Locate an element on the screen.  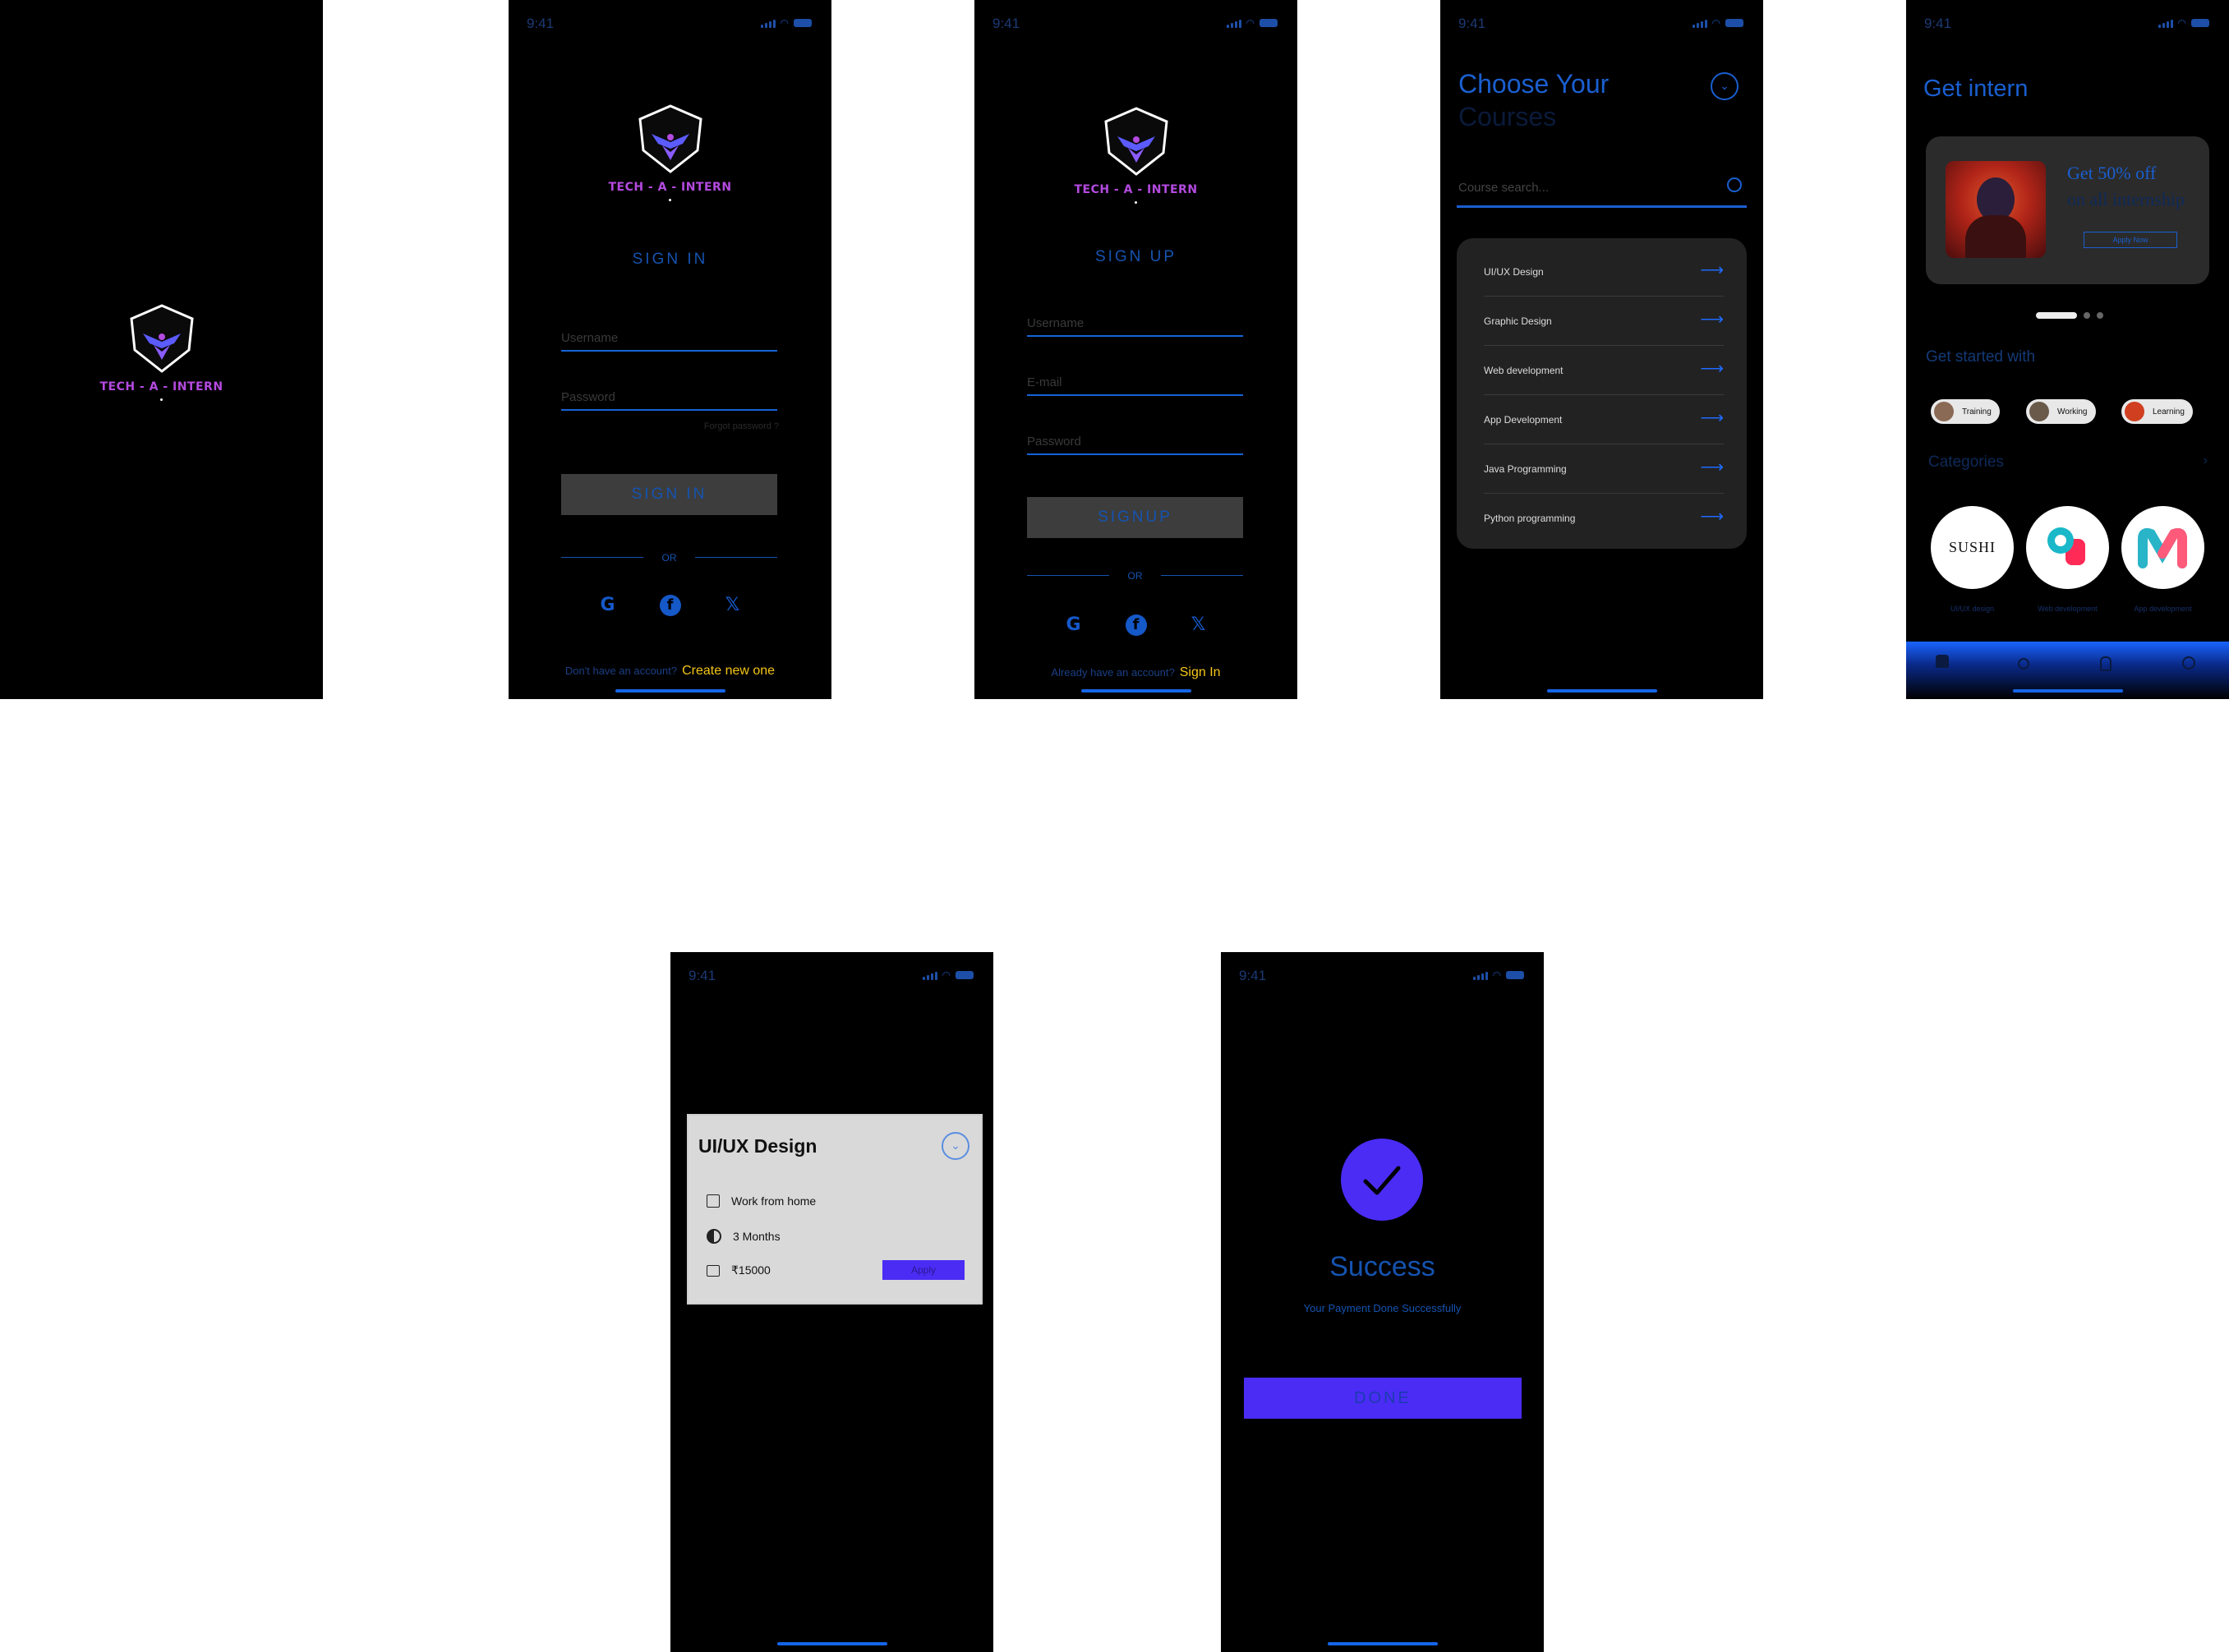
status-time: 9:41 is located at coordinates (1006, 23).